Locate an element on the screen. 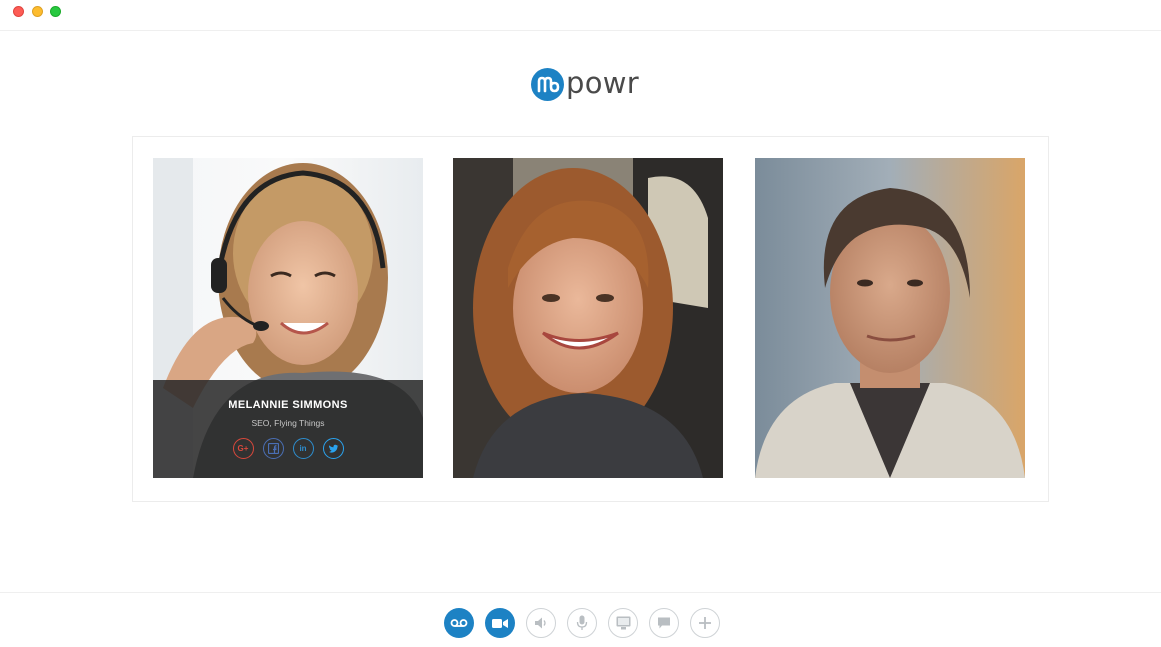 This screenshot has height=647, width=1161. add-participant-button is located at coordinates (705, 623).